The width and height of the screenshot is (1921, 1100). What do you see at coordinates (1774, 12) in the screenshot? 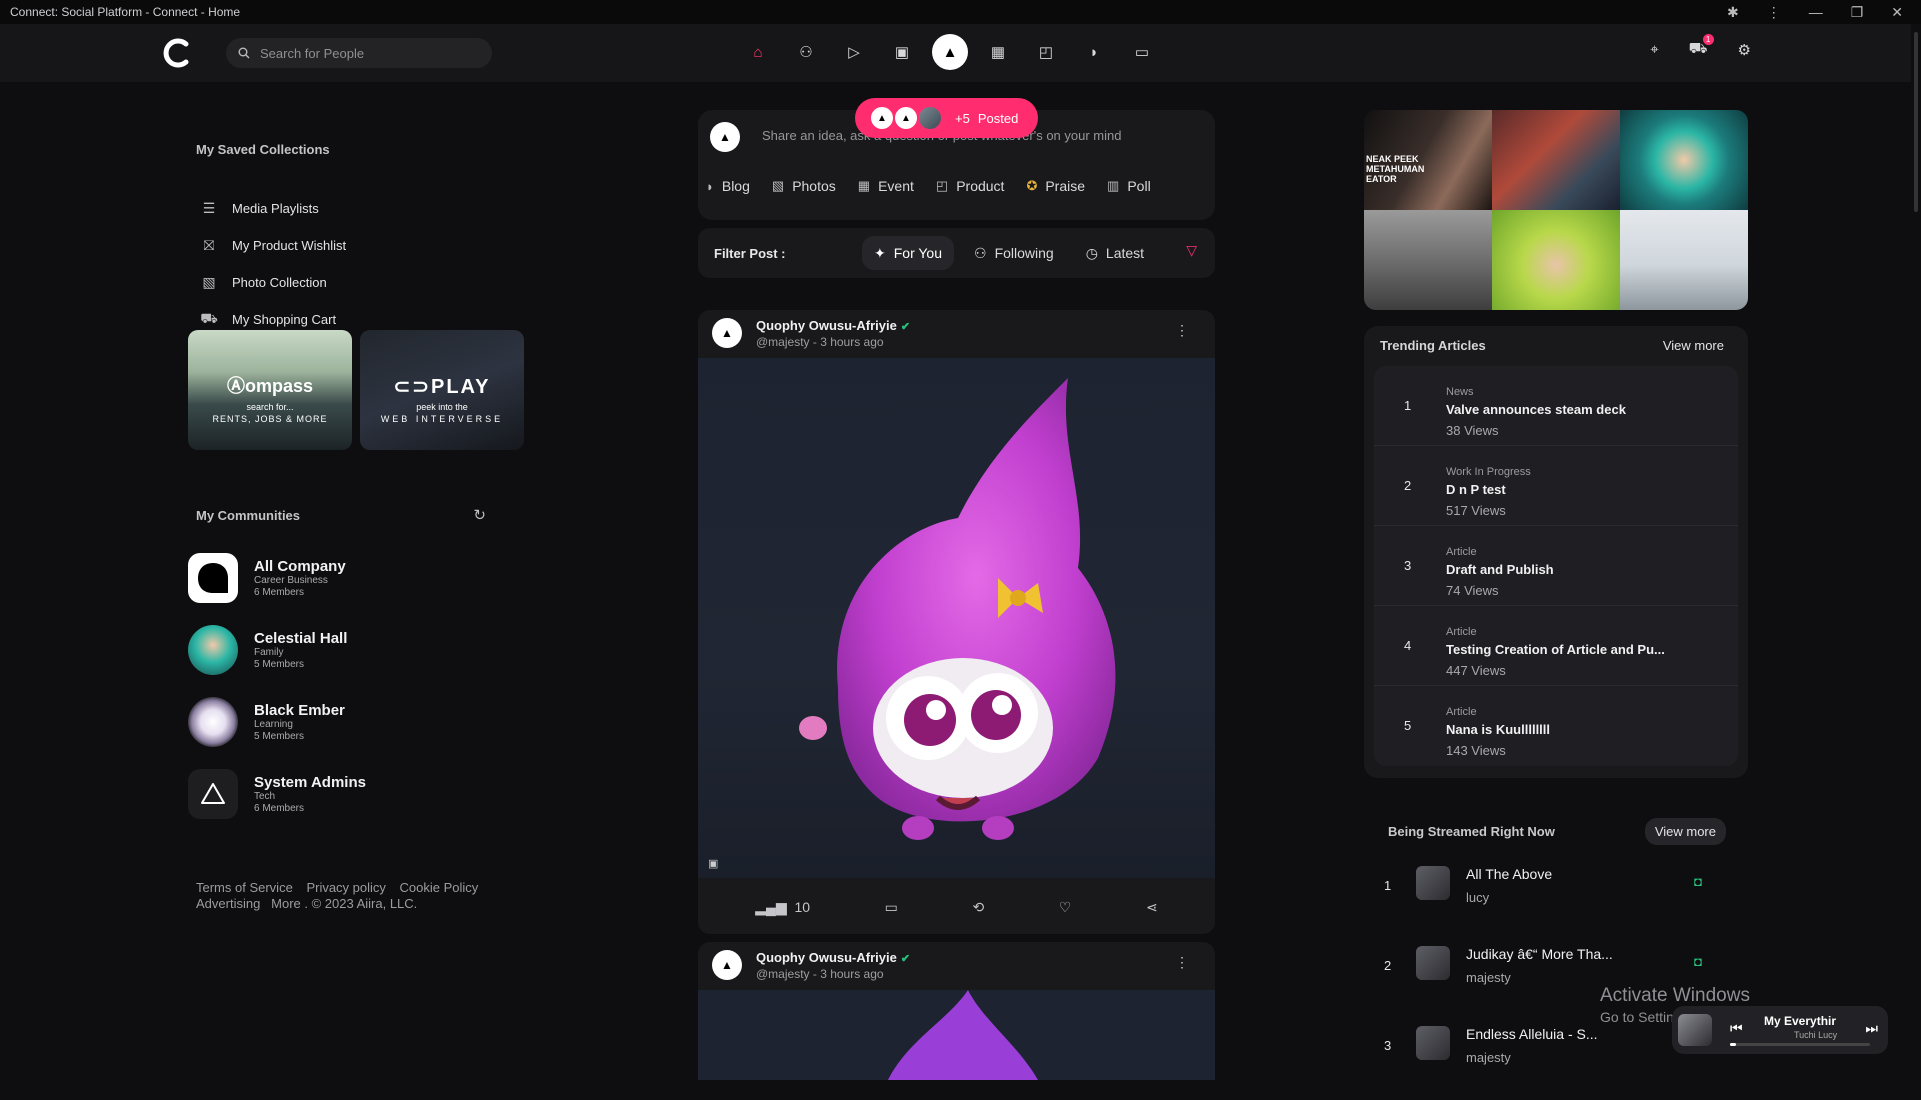
I see `menu-icon: ⋮` at bounding box center [1774, 12].